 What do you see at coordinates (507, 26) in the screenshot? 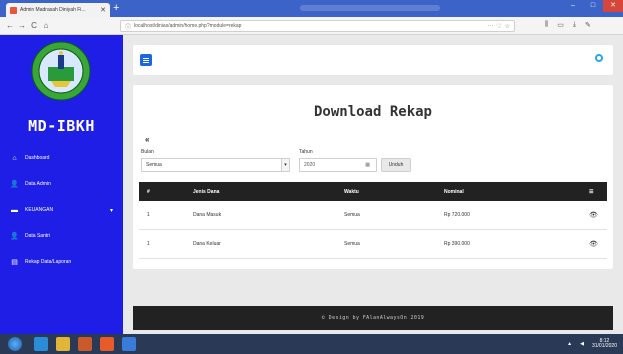
I see `bookmark-star-icon: ☆` at bounding box center [507, 26].